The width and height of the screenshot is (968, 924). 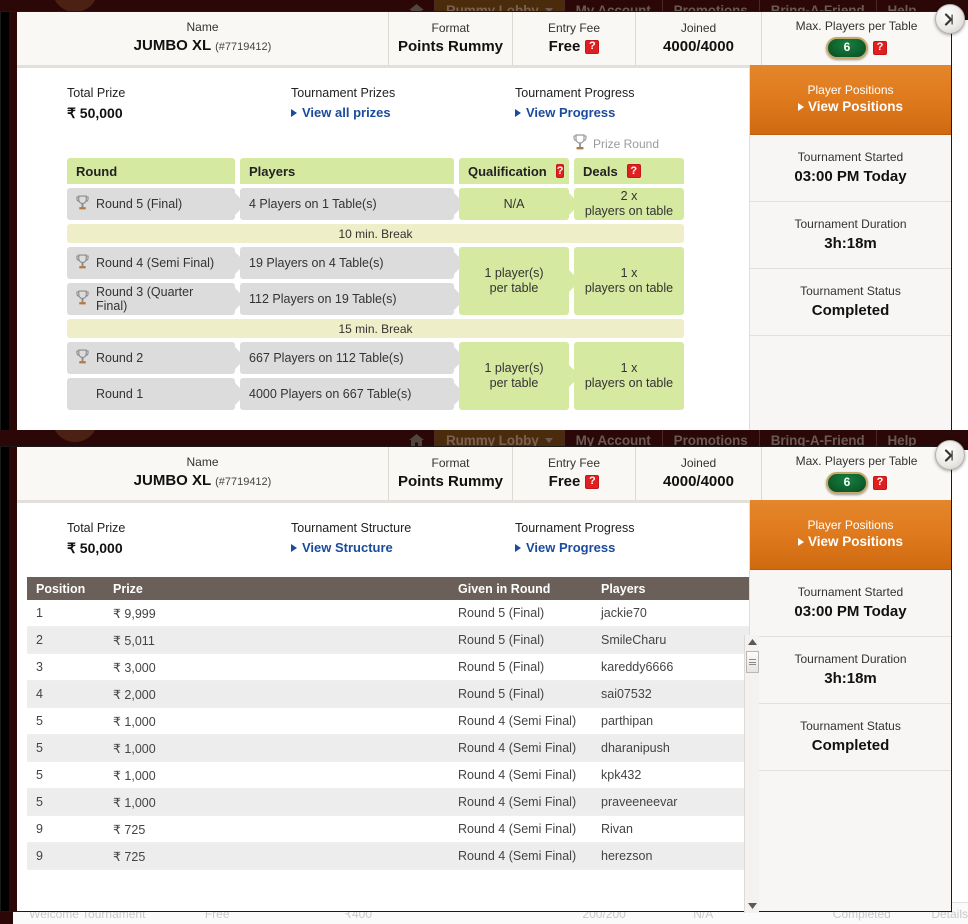 What do you see at coordinates (39, 748) in the screenshot?
I see `cell-position: 5` at bounding box center [39, 748].